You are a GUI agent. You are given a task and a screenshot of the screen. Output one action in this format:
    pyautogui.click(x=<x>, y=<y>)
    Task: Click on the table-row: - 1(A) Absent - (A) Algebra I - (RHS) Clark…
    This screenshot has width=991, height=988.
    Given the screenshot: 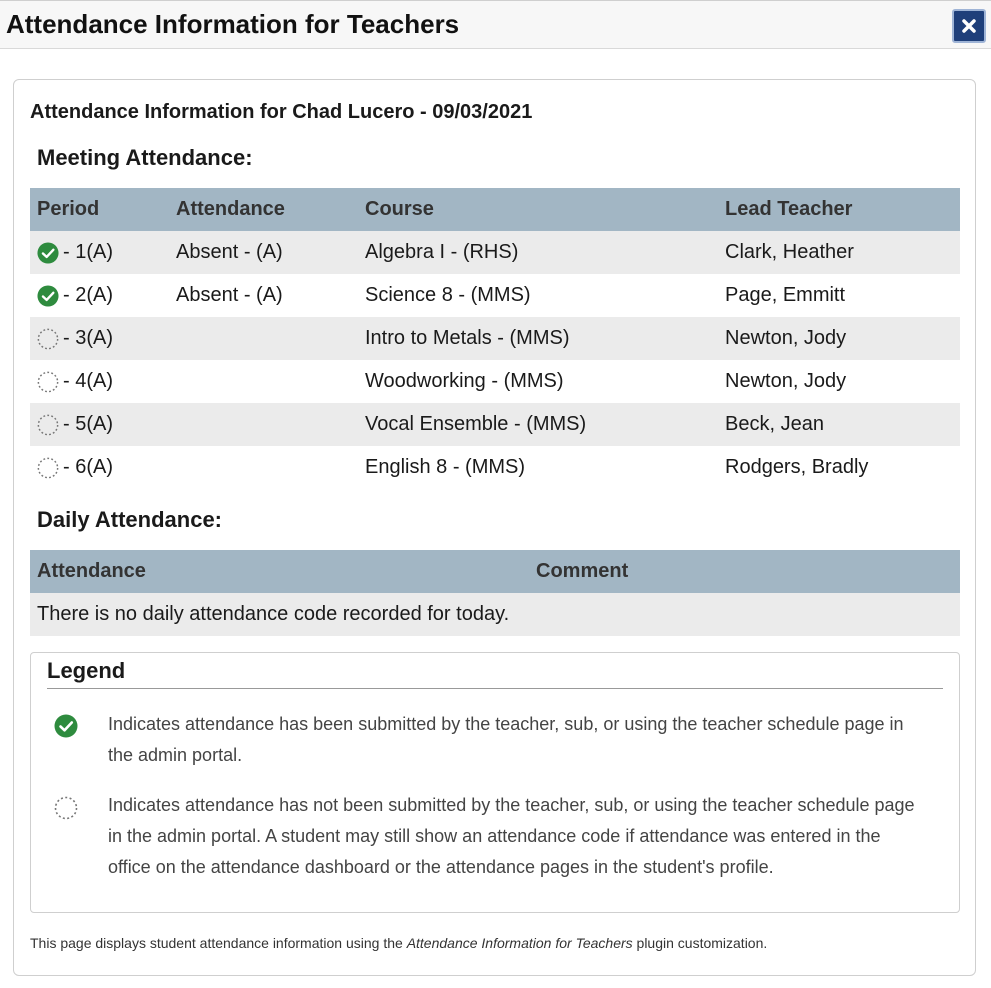 What is the action you would take?
    pyautogui.click(x=495, y=252)
    